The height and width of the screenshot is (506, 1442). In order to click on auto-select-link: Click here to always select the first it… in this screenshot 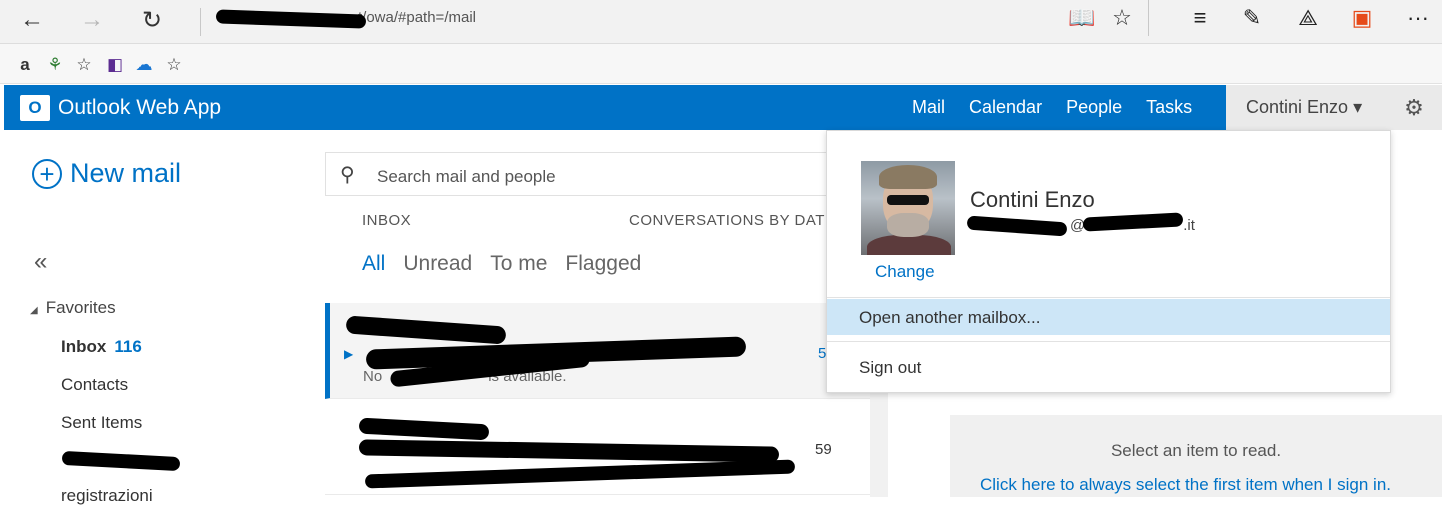, I will do `click(1185, 485)`.